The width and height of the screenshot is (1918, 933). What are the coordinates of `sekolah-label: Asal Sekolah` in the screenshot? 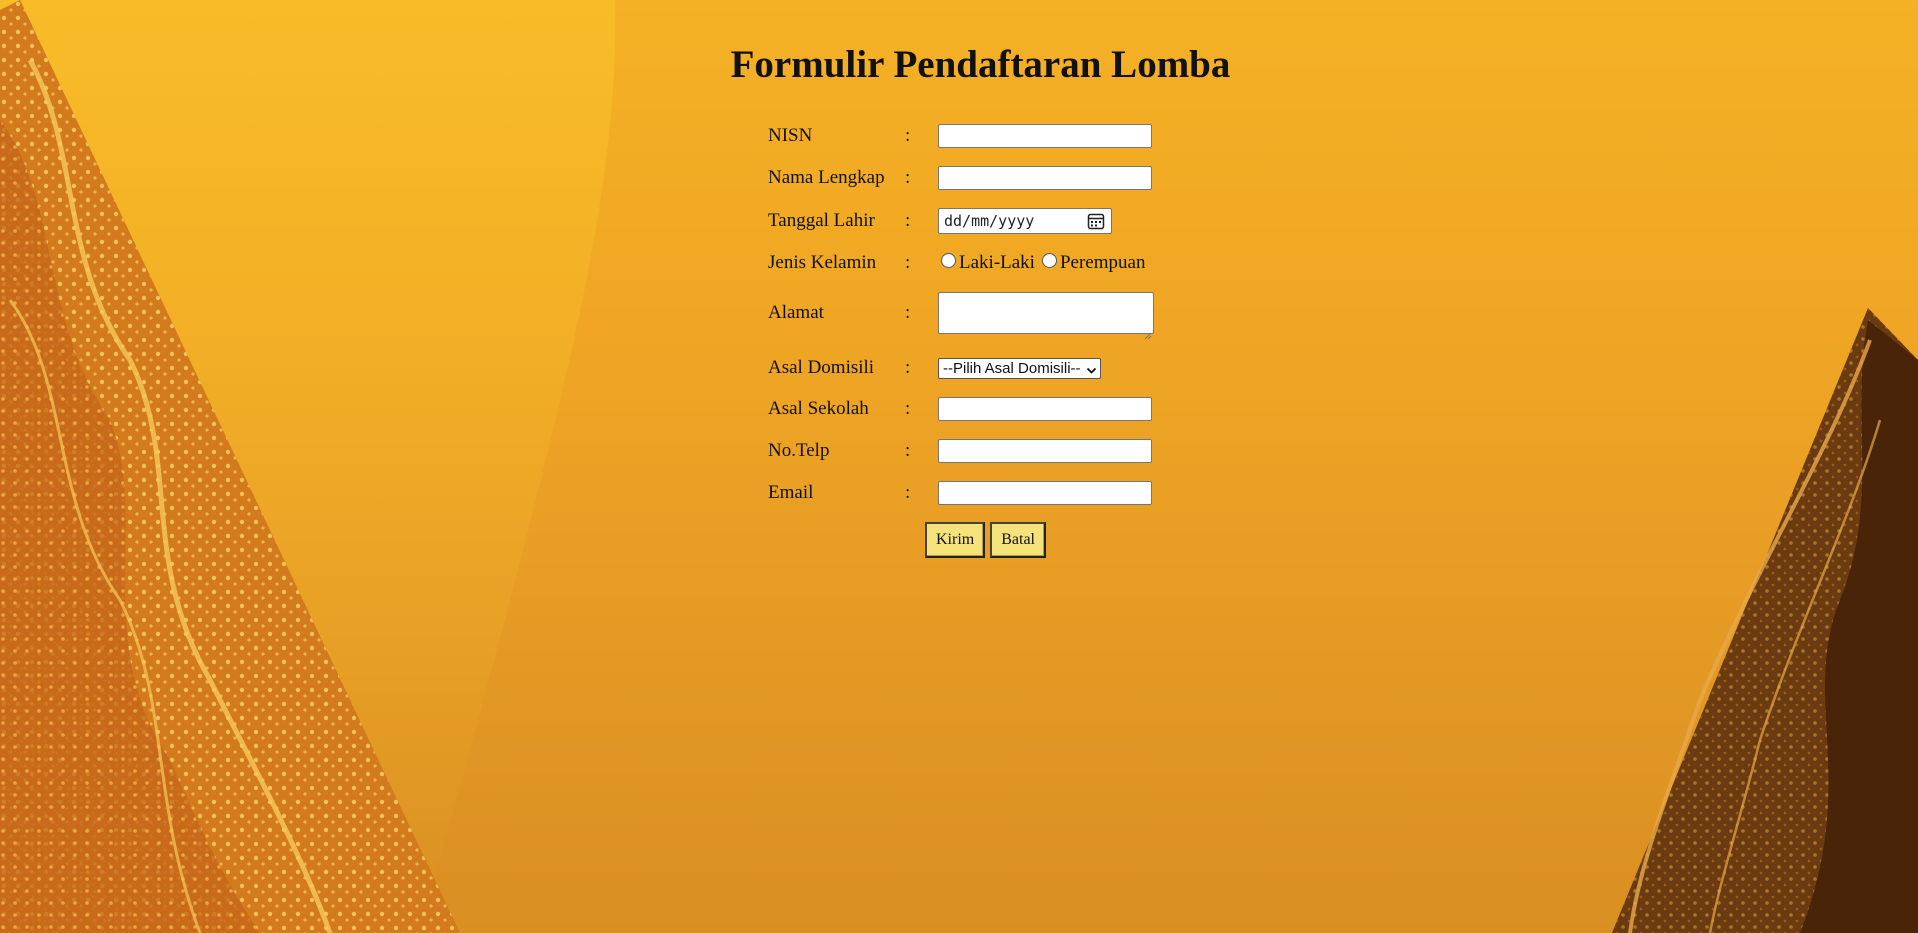 It's located at (818, 408).